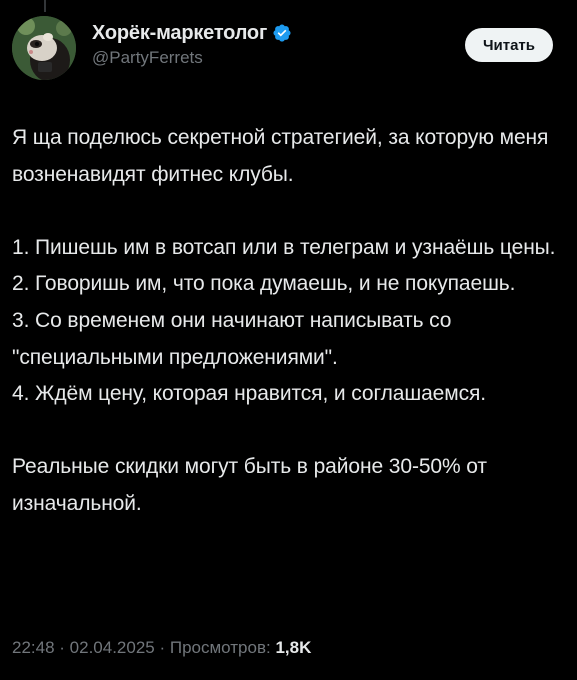  I want to click on ferret-avatar-icon, so click(44, 48).